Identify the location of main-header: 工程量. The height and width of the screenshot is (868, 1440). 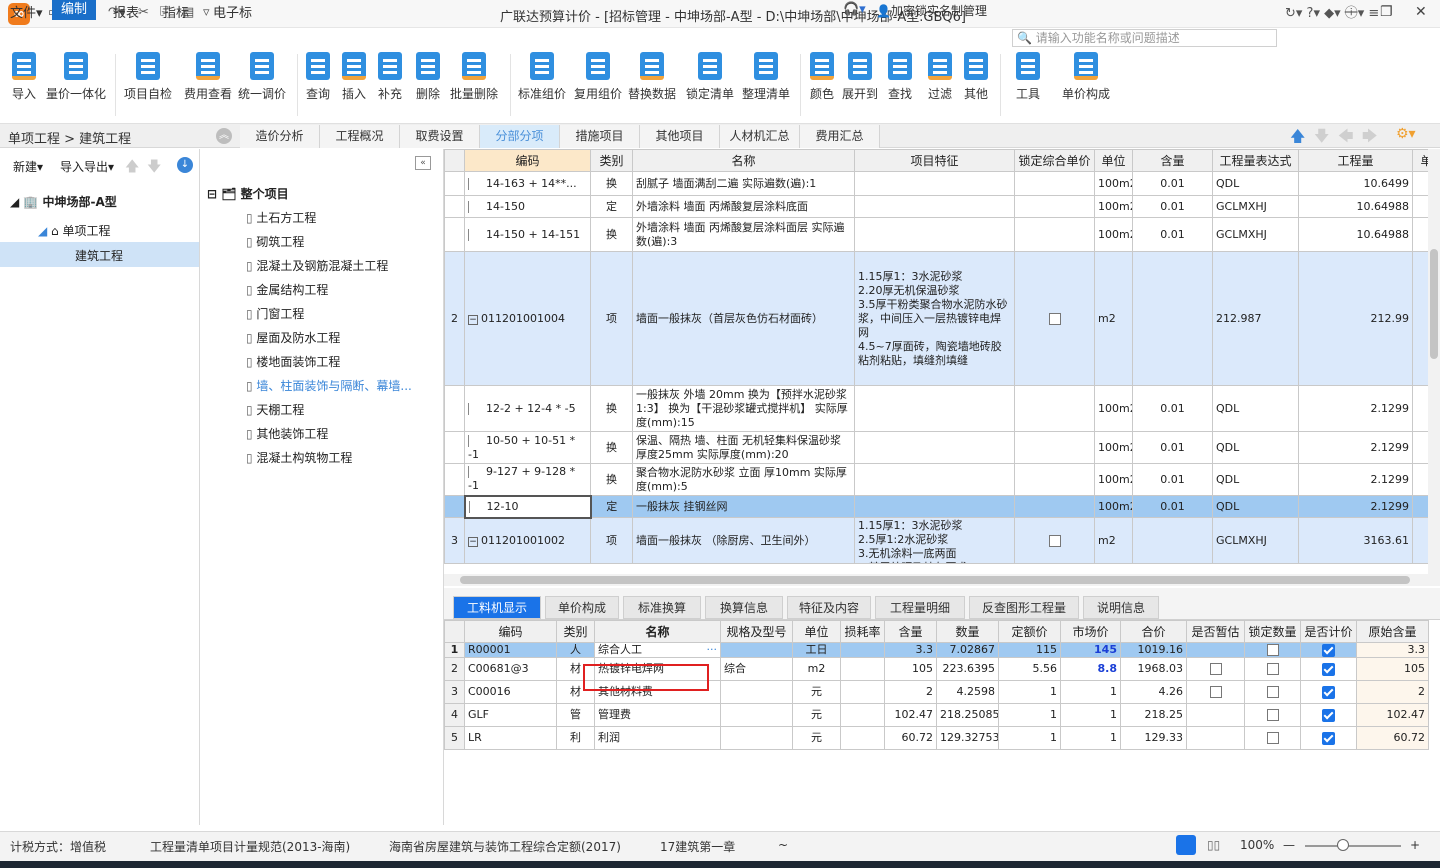
(1355, 160).